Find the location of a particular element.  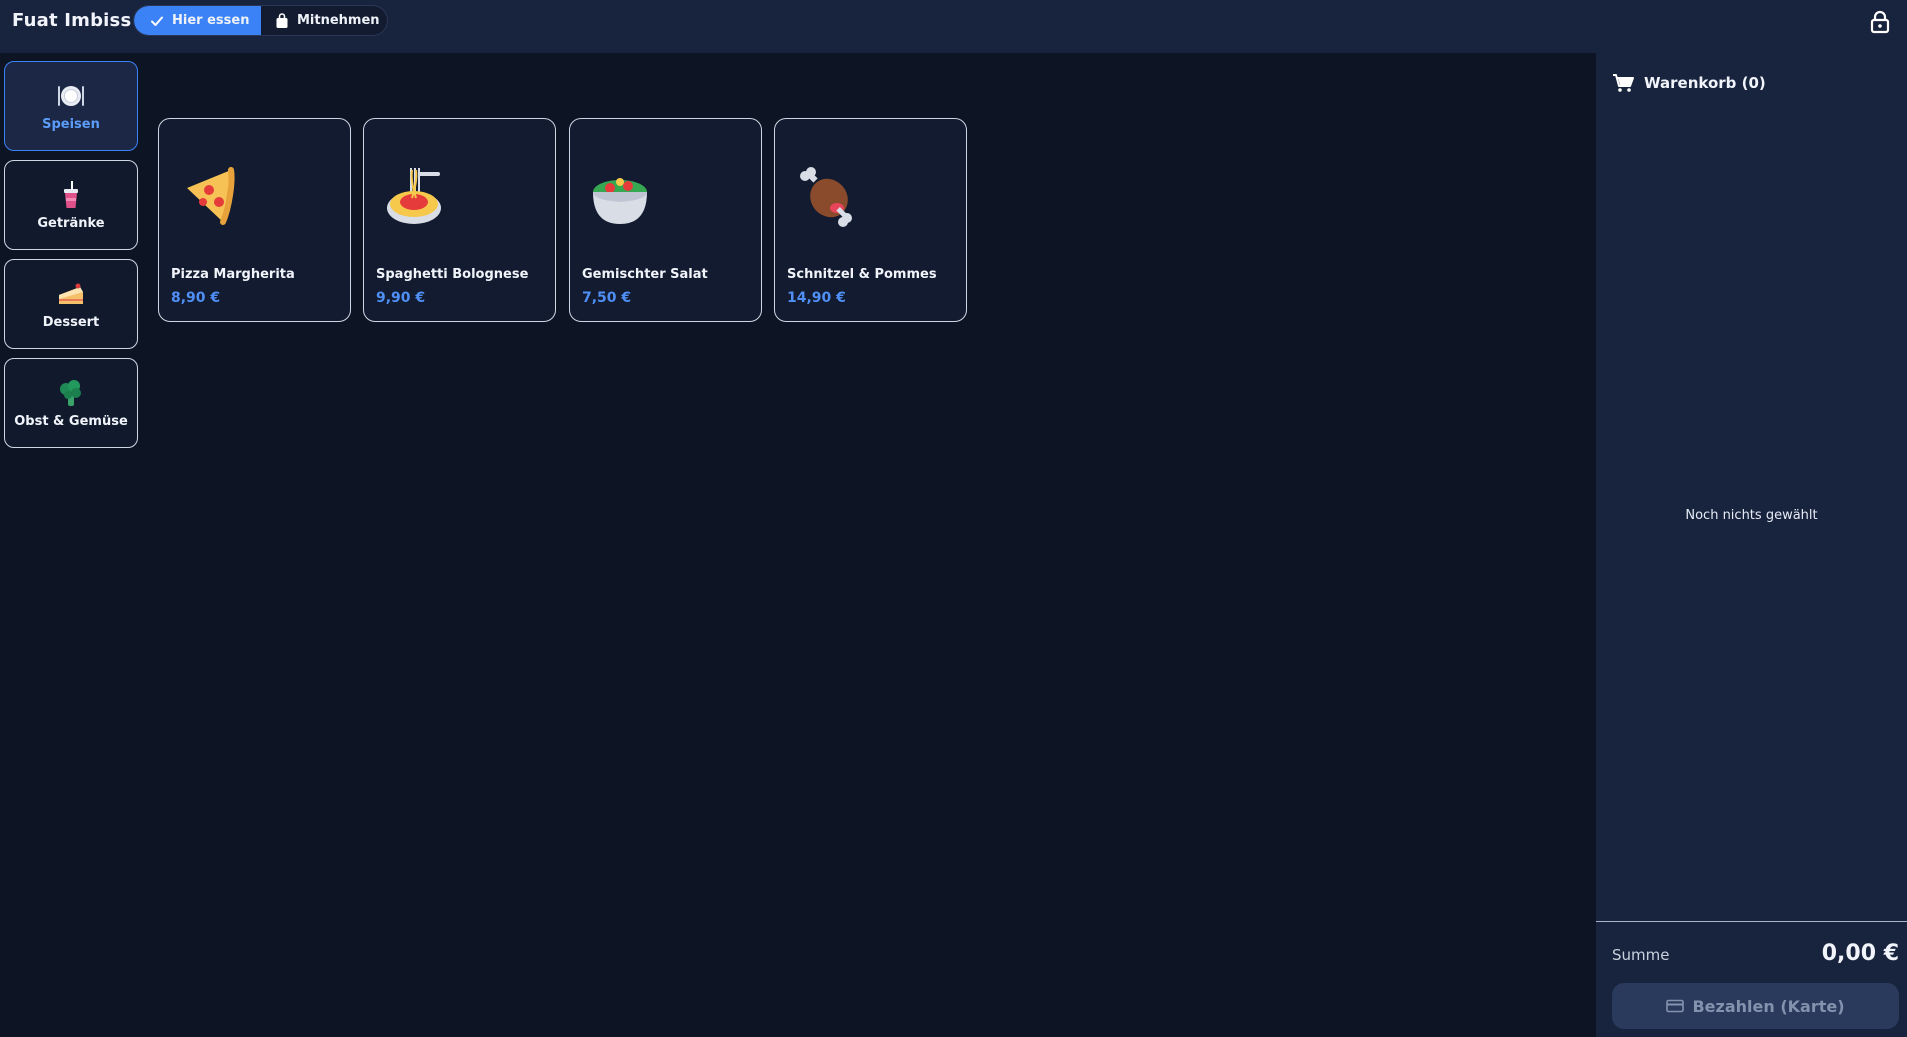

product-card-pizza: Pizza Margherita 8,90 € is located at coordinates (254, 220).